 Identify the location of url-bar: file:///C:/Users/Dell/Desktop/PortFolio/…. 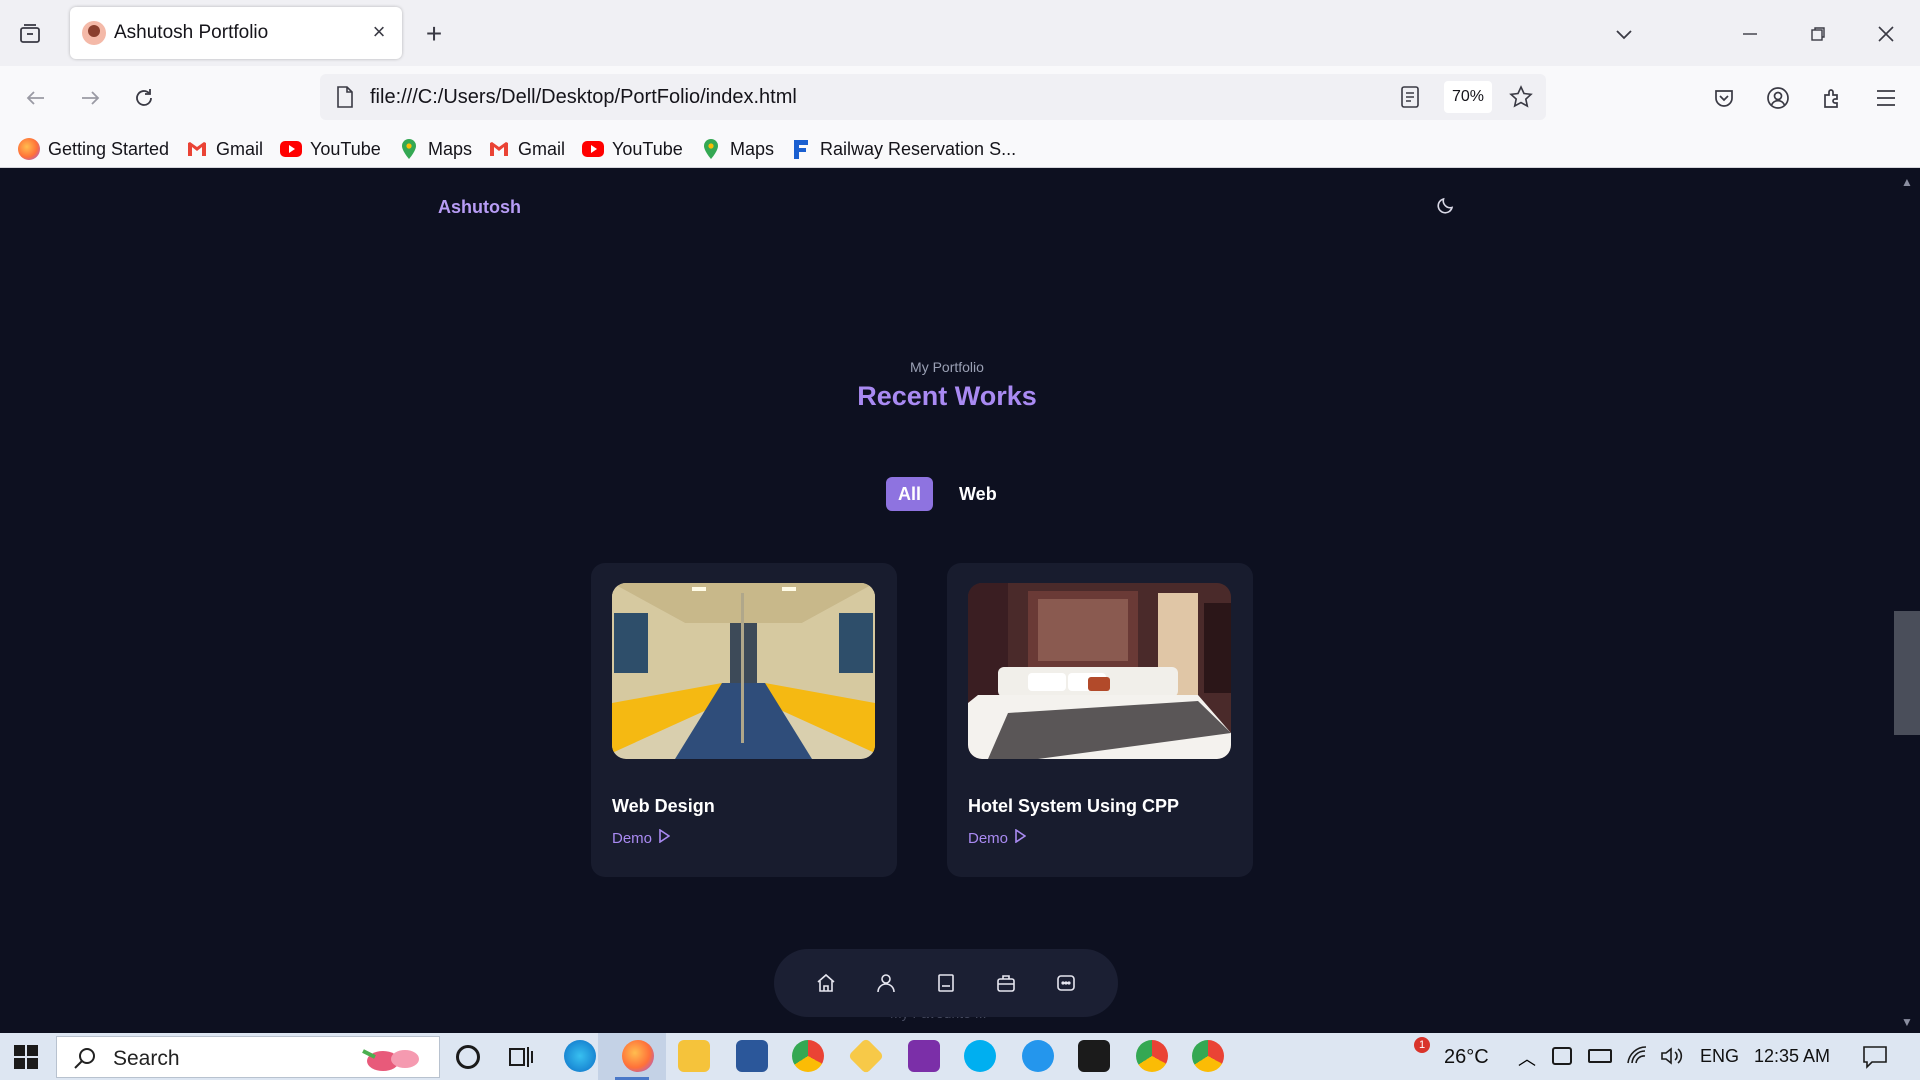
(933, 97).